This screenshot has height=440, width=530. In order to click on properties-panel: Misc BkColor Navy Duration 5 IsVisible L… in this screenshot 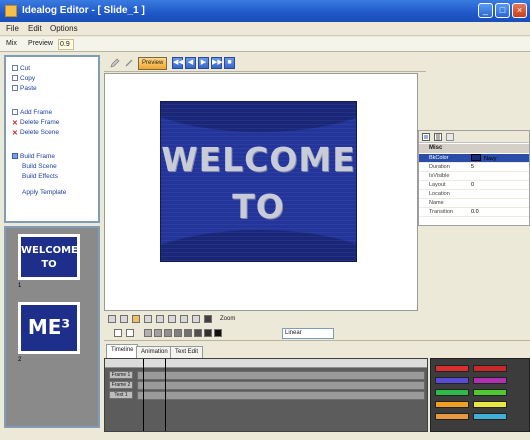, I will do `click(474, 178)`.